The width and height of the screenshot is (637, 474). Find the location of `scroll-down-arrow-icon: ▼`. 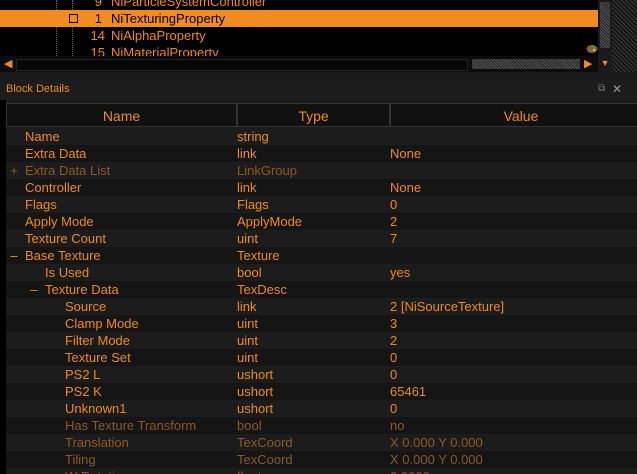

scroll-down-arrow-icon: ▼ is located at coordinates (605, 63).